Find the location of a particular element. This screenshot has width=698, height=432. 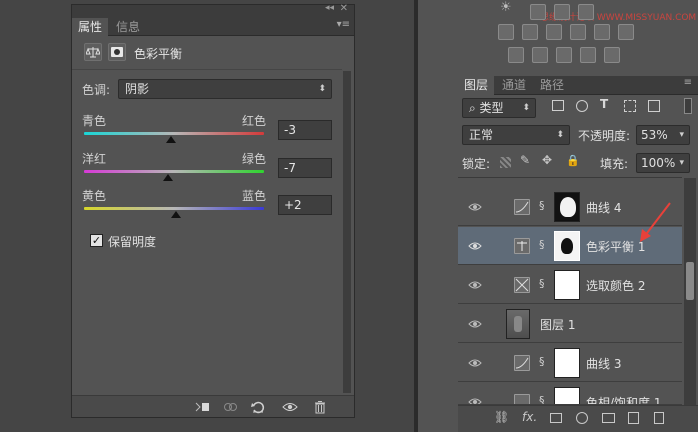

collapse-panel-button: ◂◂ is located at coordinates (329, 8).